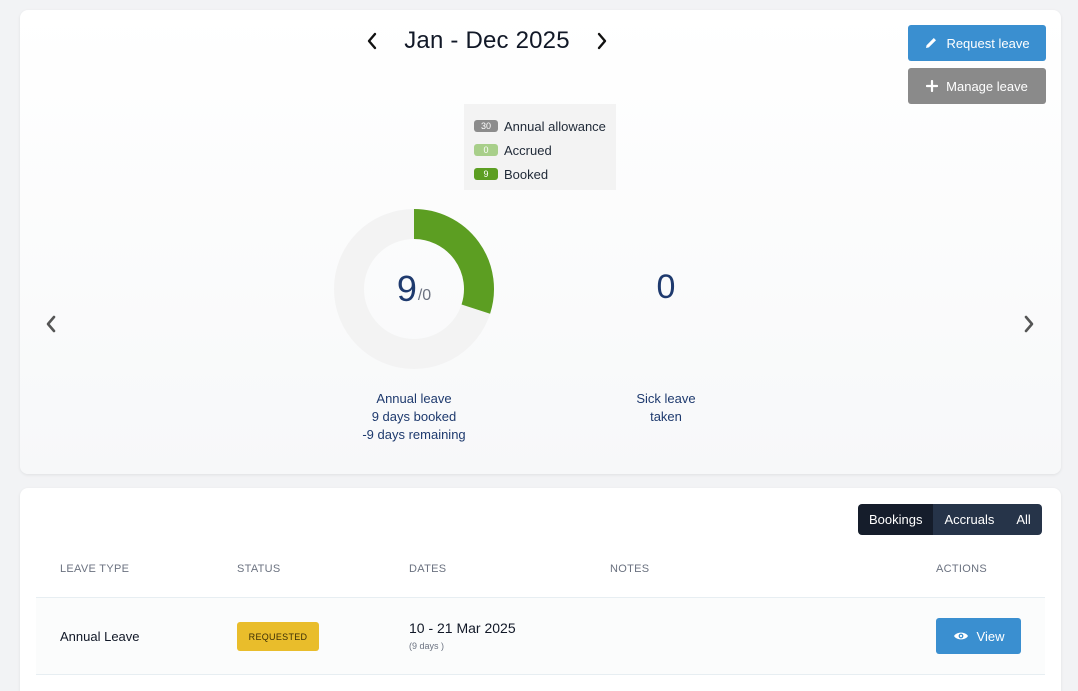 This screenshot has width=1078, height=691. What do you see at coordinates (960, 636) in the screenshot?
I see `eye-icon` at bounding box center [960, 636].